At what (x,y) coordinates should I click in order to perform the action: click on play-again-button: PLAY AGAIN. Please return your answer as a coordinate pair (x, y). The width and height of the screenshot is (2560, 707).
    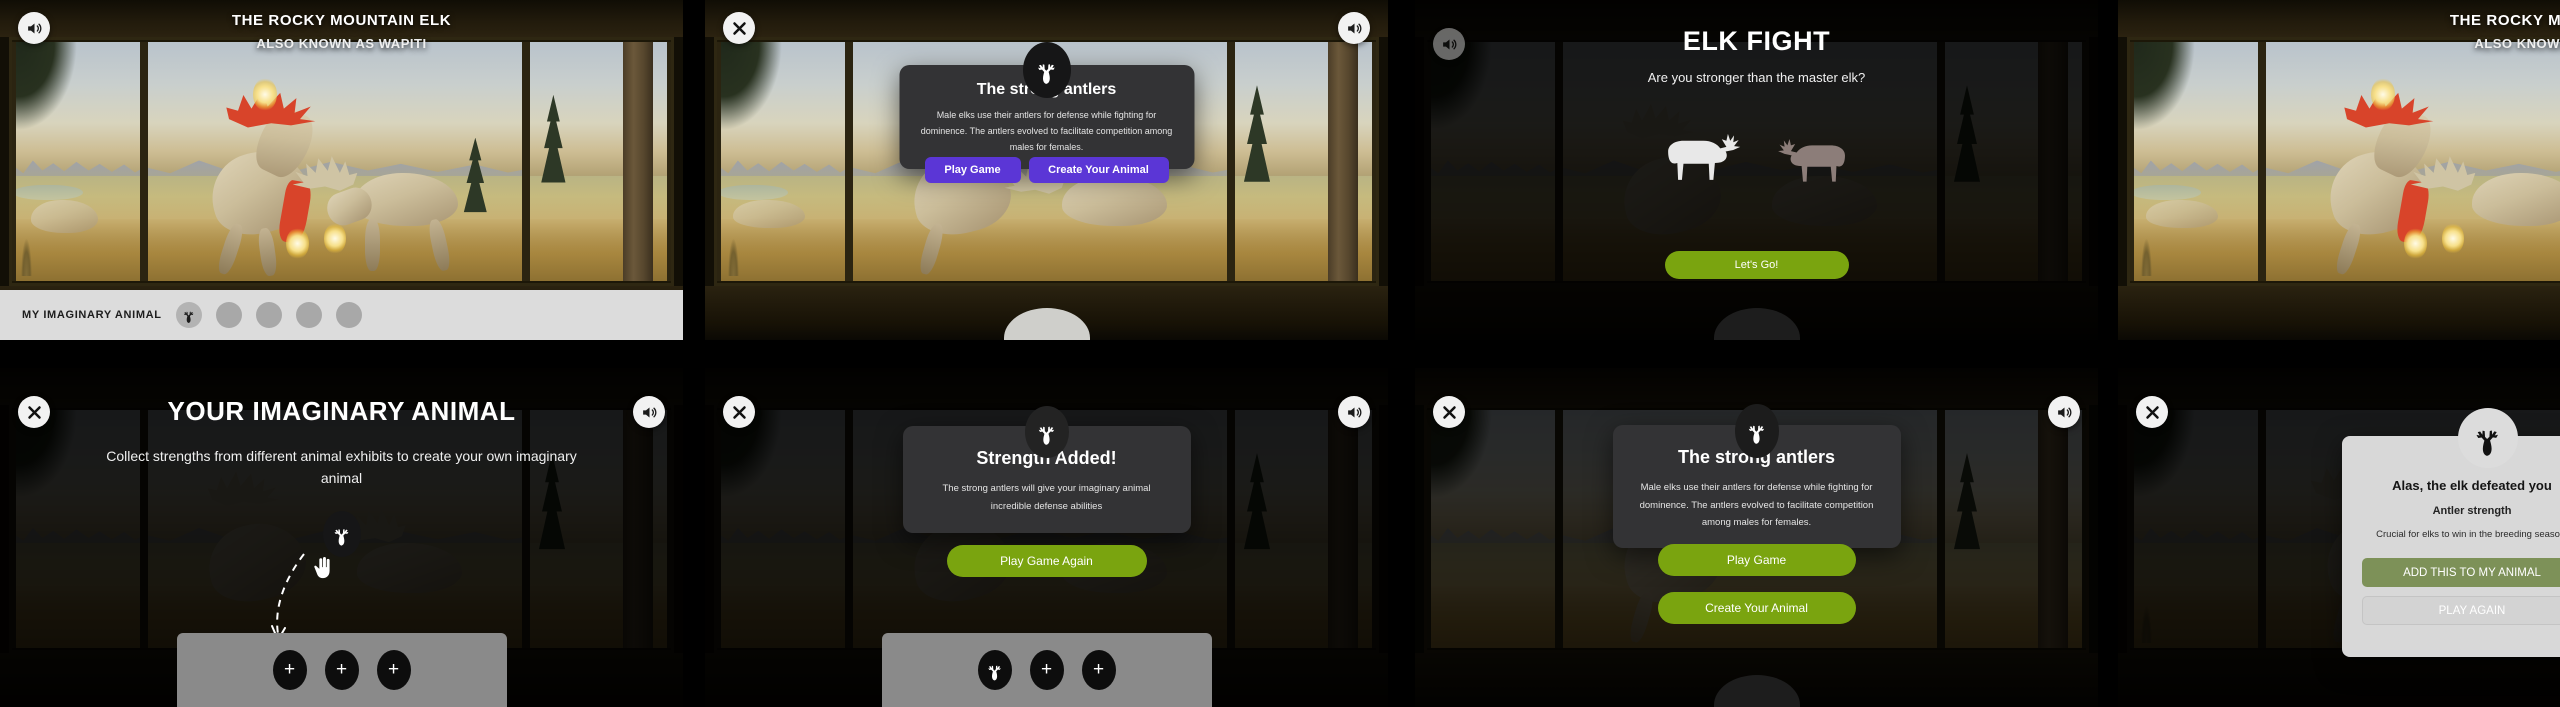
    Looking at the image, I should click on (2461, 611).